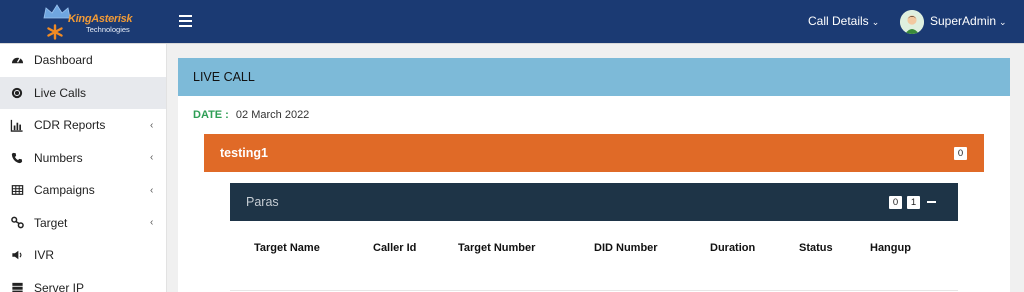 The height and width of the screenshot is (292, 1024). Describe the element at coordinates (100, 19) in the screenshot. I see `brand-name: KingAsterisk` at that location.